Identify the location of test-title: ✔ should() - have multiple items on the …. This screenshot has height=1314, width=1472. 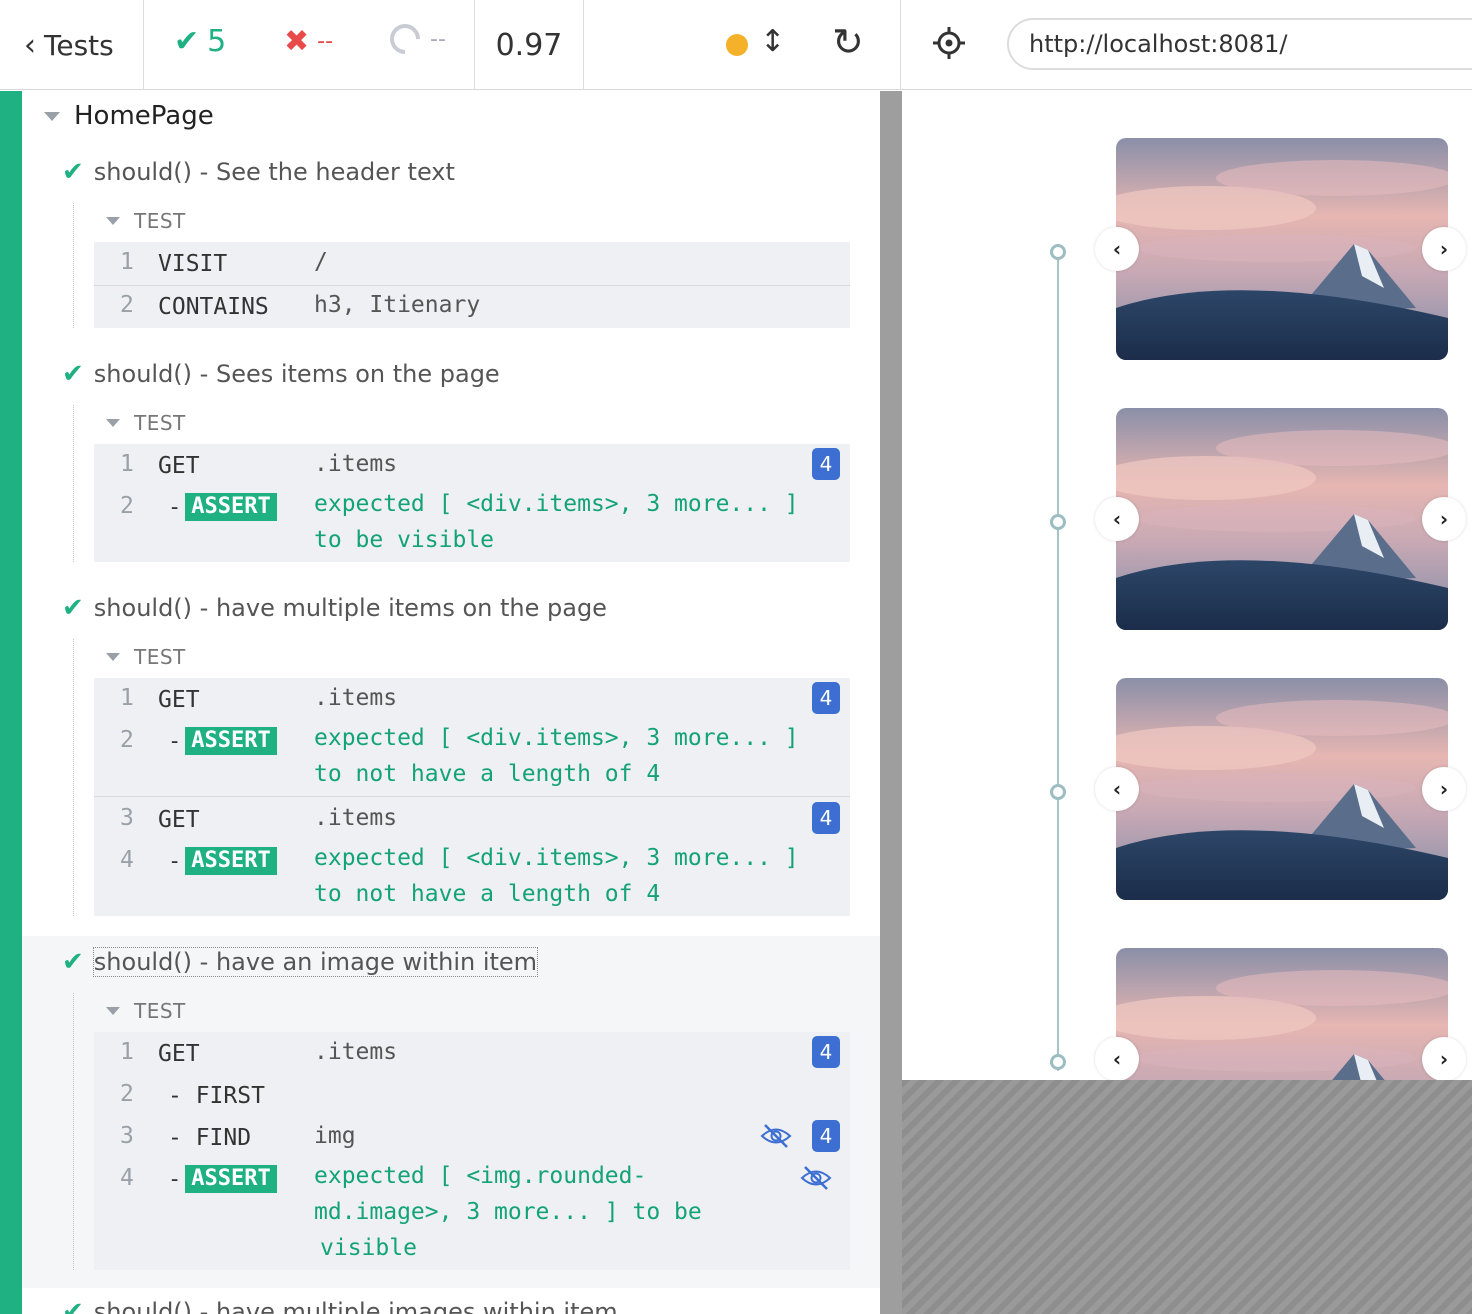
(334, 608).